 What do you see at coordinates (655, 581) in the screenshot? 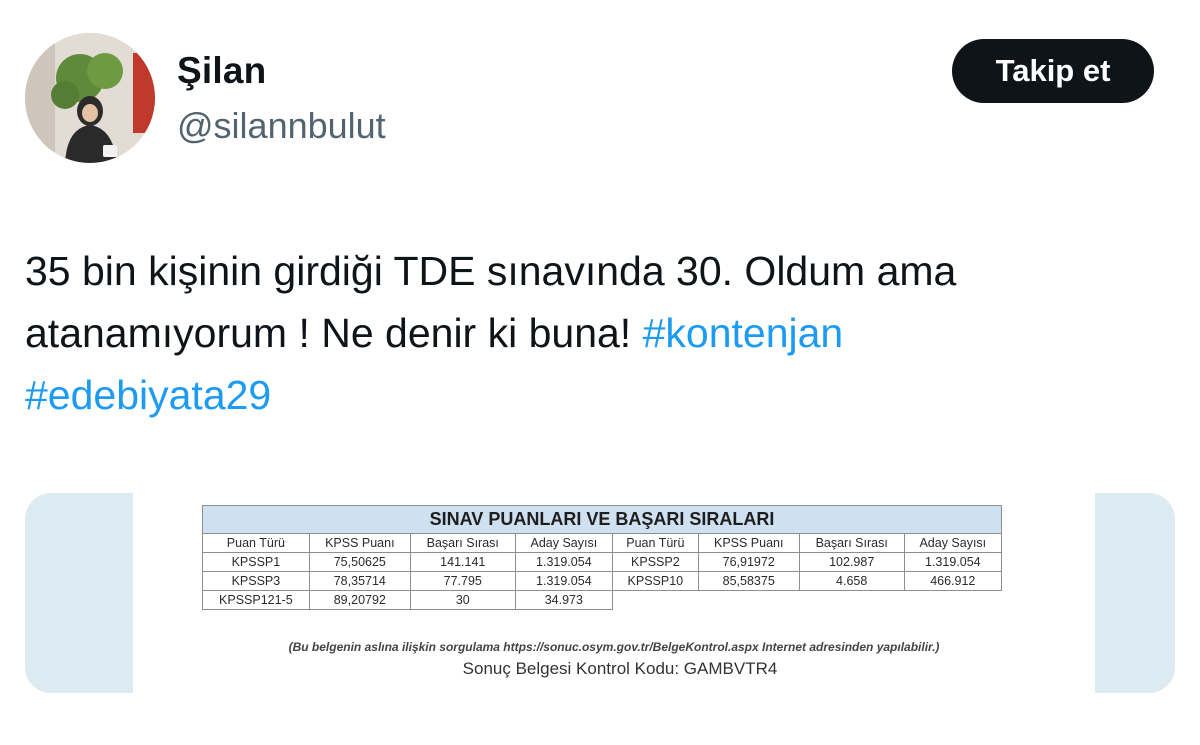
I see `table-cell: KPSSP10` at bounding box center [655, 581].